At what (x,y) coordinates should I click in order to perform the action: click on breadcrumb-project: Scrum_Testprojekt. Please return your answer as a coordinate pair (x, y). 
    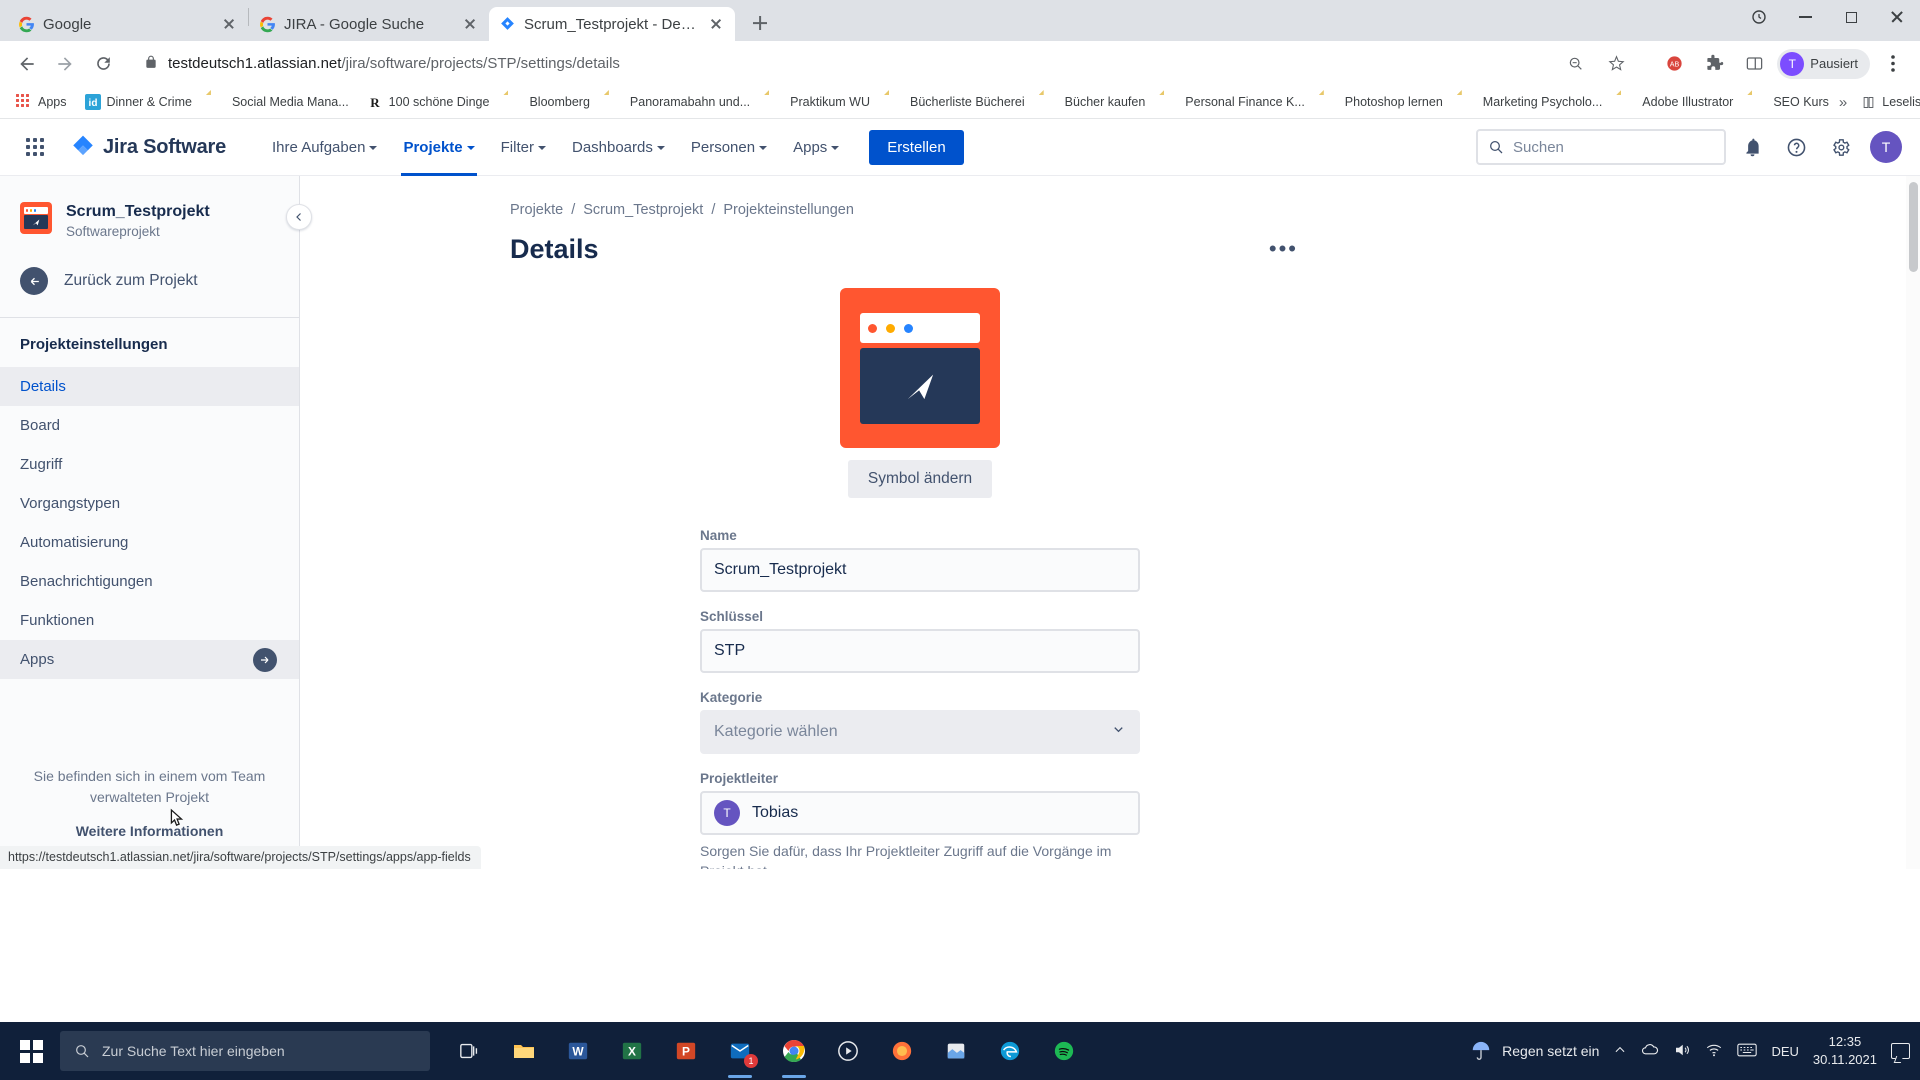
    Looking at the image, I should click on (643, 210).